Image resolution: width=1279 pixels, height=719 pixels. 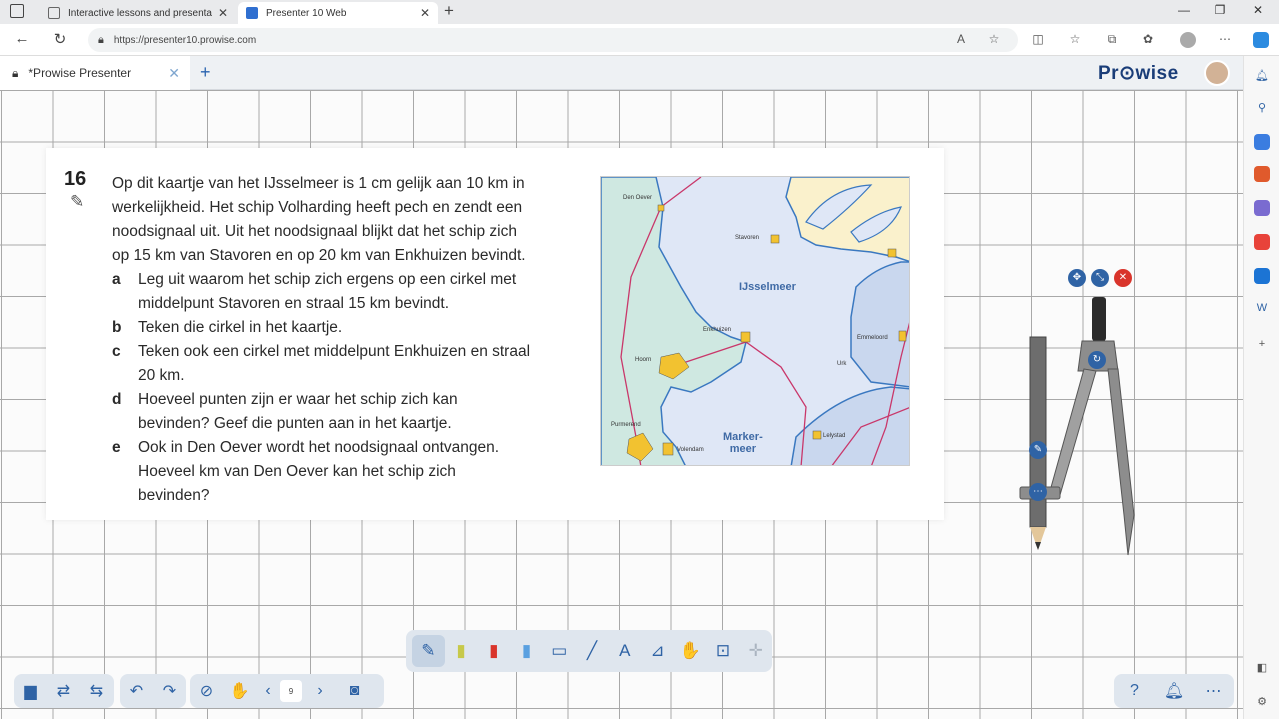 What do you see at coordinates (961, 40) in the screenshot?
I see `read-aloud-icon: A` at bounding box center [961, 40].